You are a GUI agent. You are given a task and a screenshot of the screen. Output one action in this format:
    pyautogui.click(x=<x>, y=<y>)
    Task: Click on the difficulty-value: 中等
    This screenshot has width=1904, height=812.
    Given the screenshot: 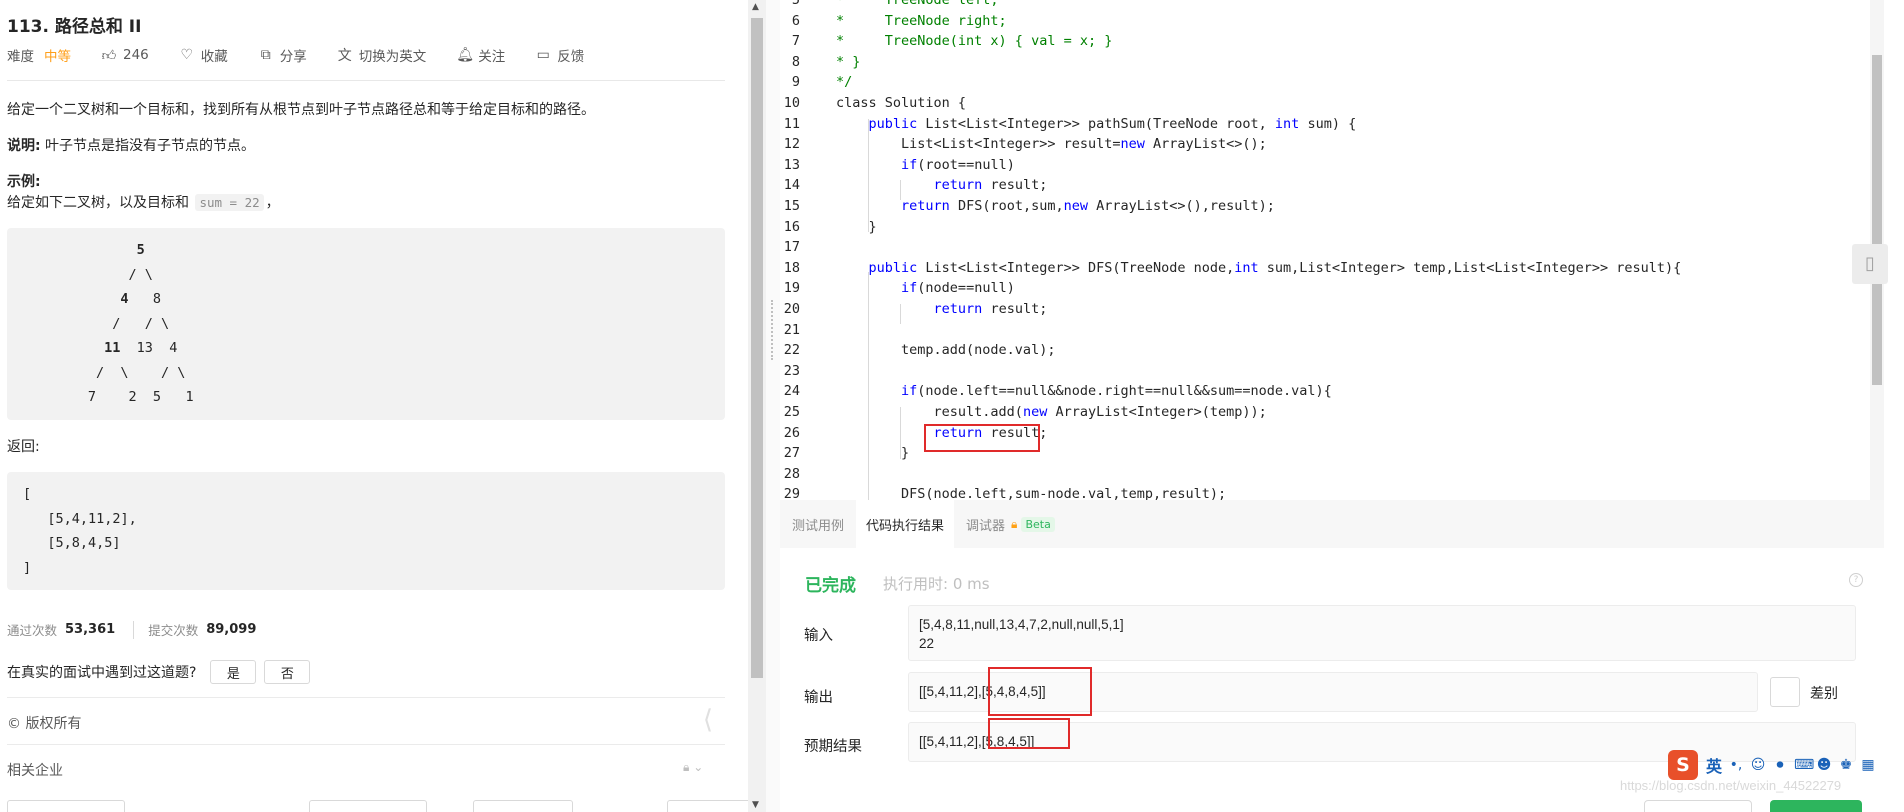 What is the action you would take?
    pyautogui.click(x=57, y=57)
    